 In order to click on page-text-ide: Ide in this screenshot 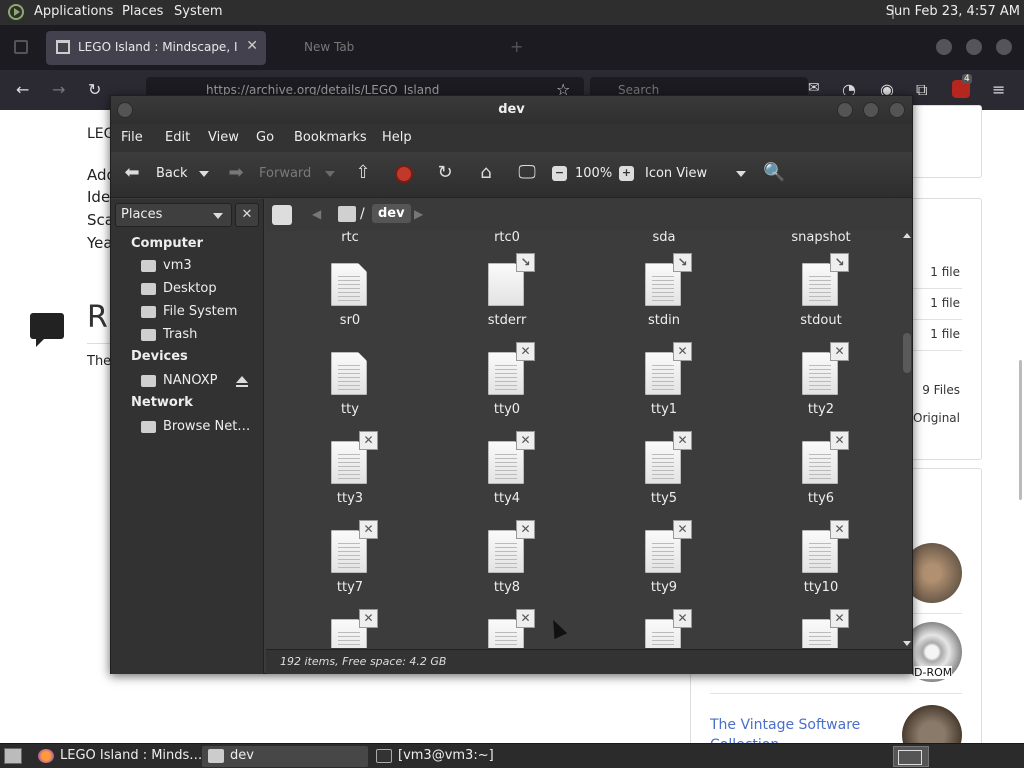, I will do `click(99, 197)`.